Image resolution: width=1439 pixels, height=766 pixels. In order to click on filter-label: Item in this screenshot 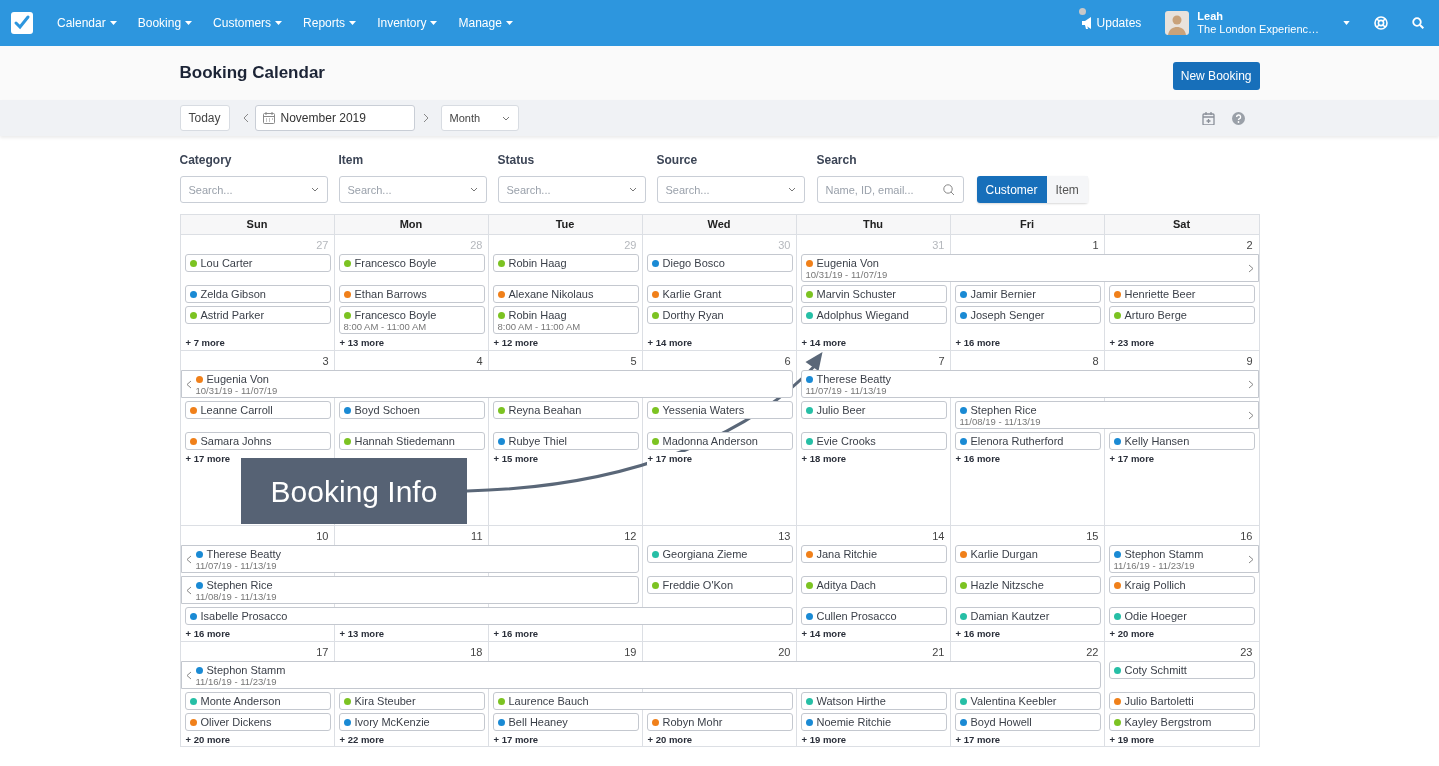, I will do `click(351, 160)`.